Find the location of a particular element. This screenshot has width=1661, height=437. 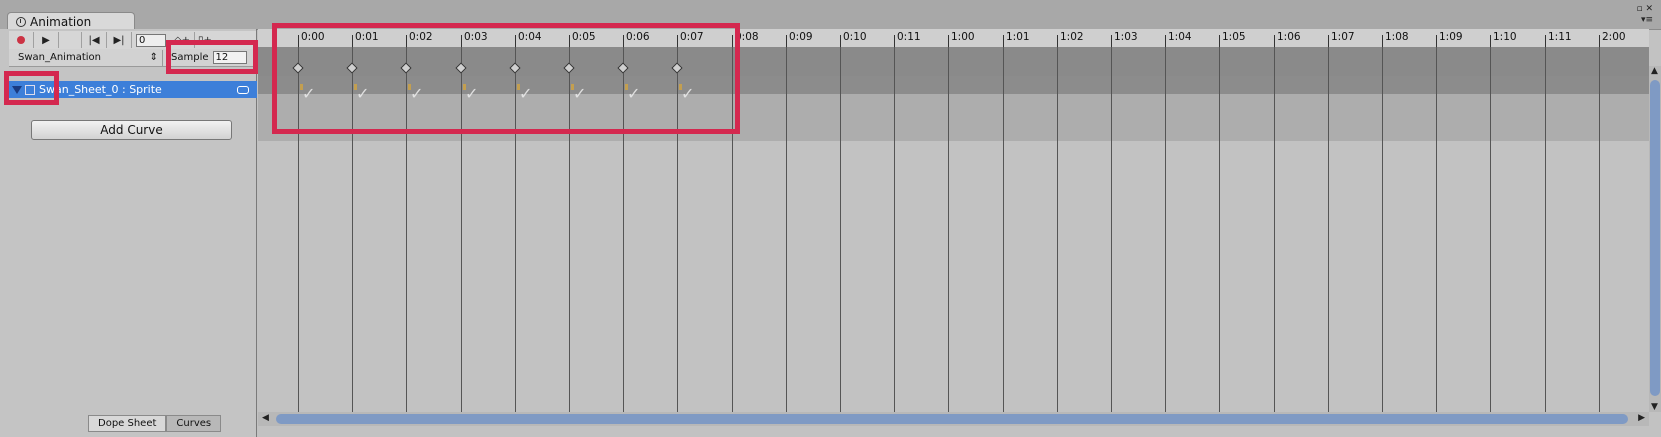

ruler-label: 1:02 is located at coordinates (1072, 37).